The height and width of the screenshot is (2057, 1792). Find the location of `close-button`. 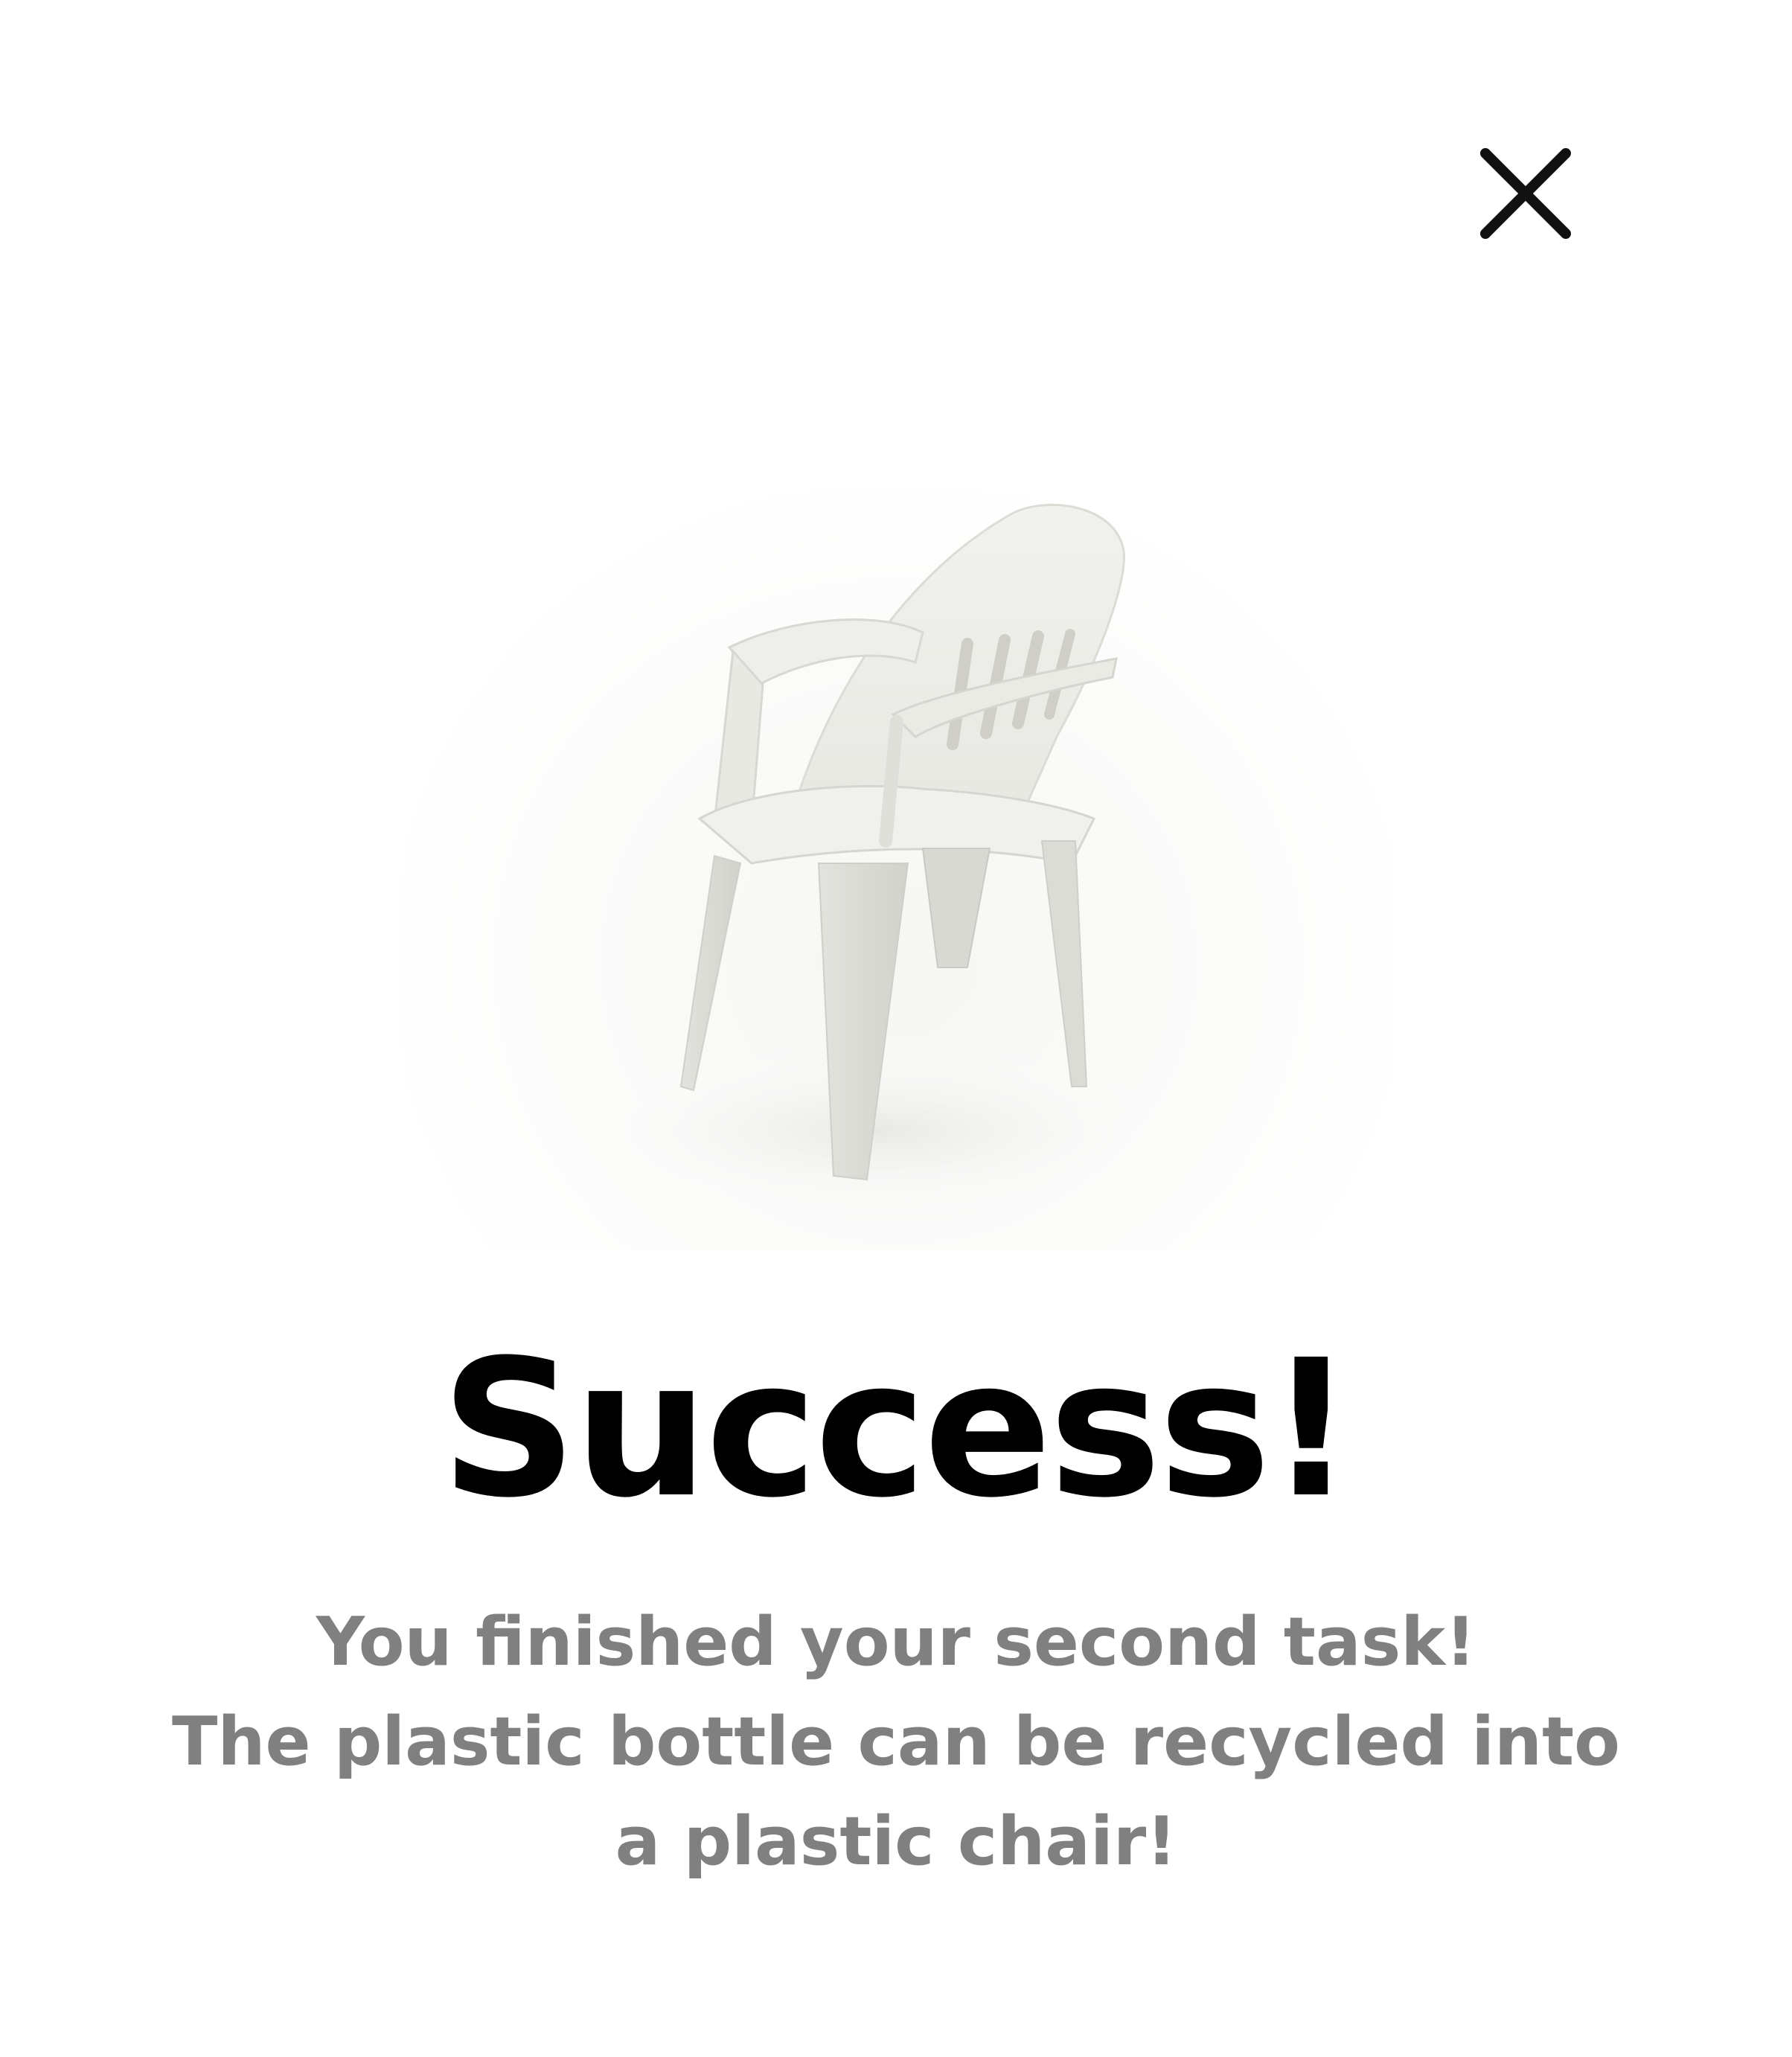

close-button is located at coordinates (1526, 193).